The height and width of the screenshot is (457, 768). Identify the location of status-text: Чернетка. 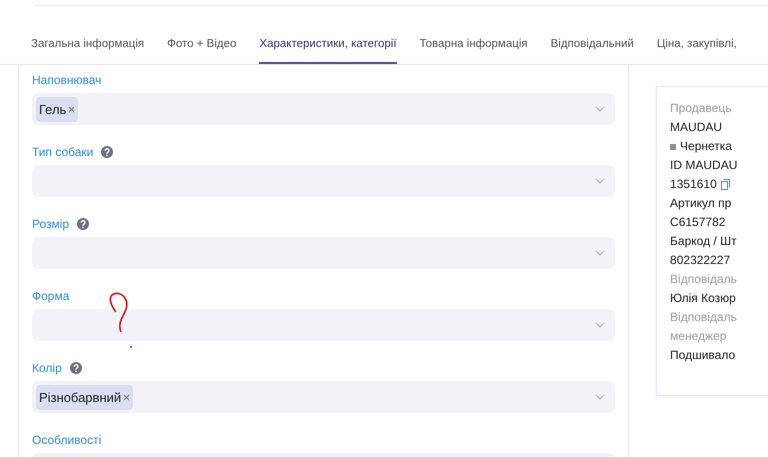
(706, 146).